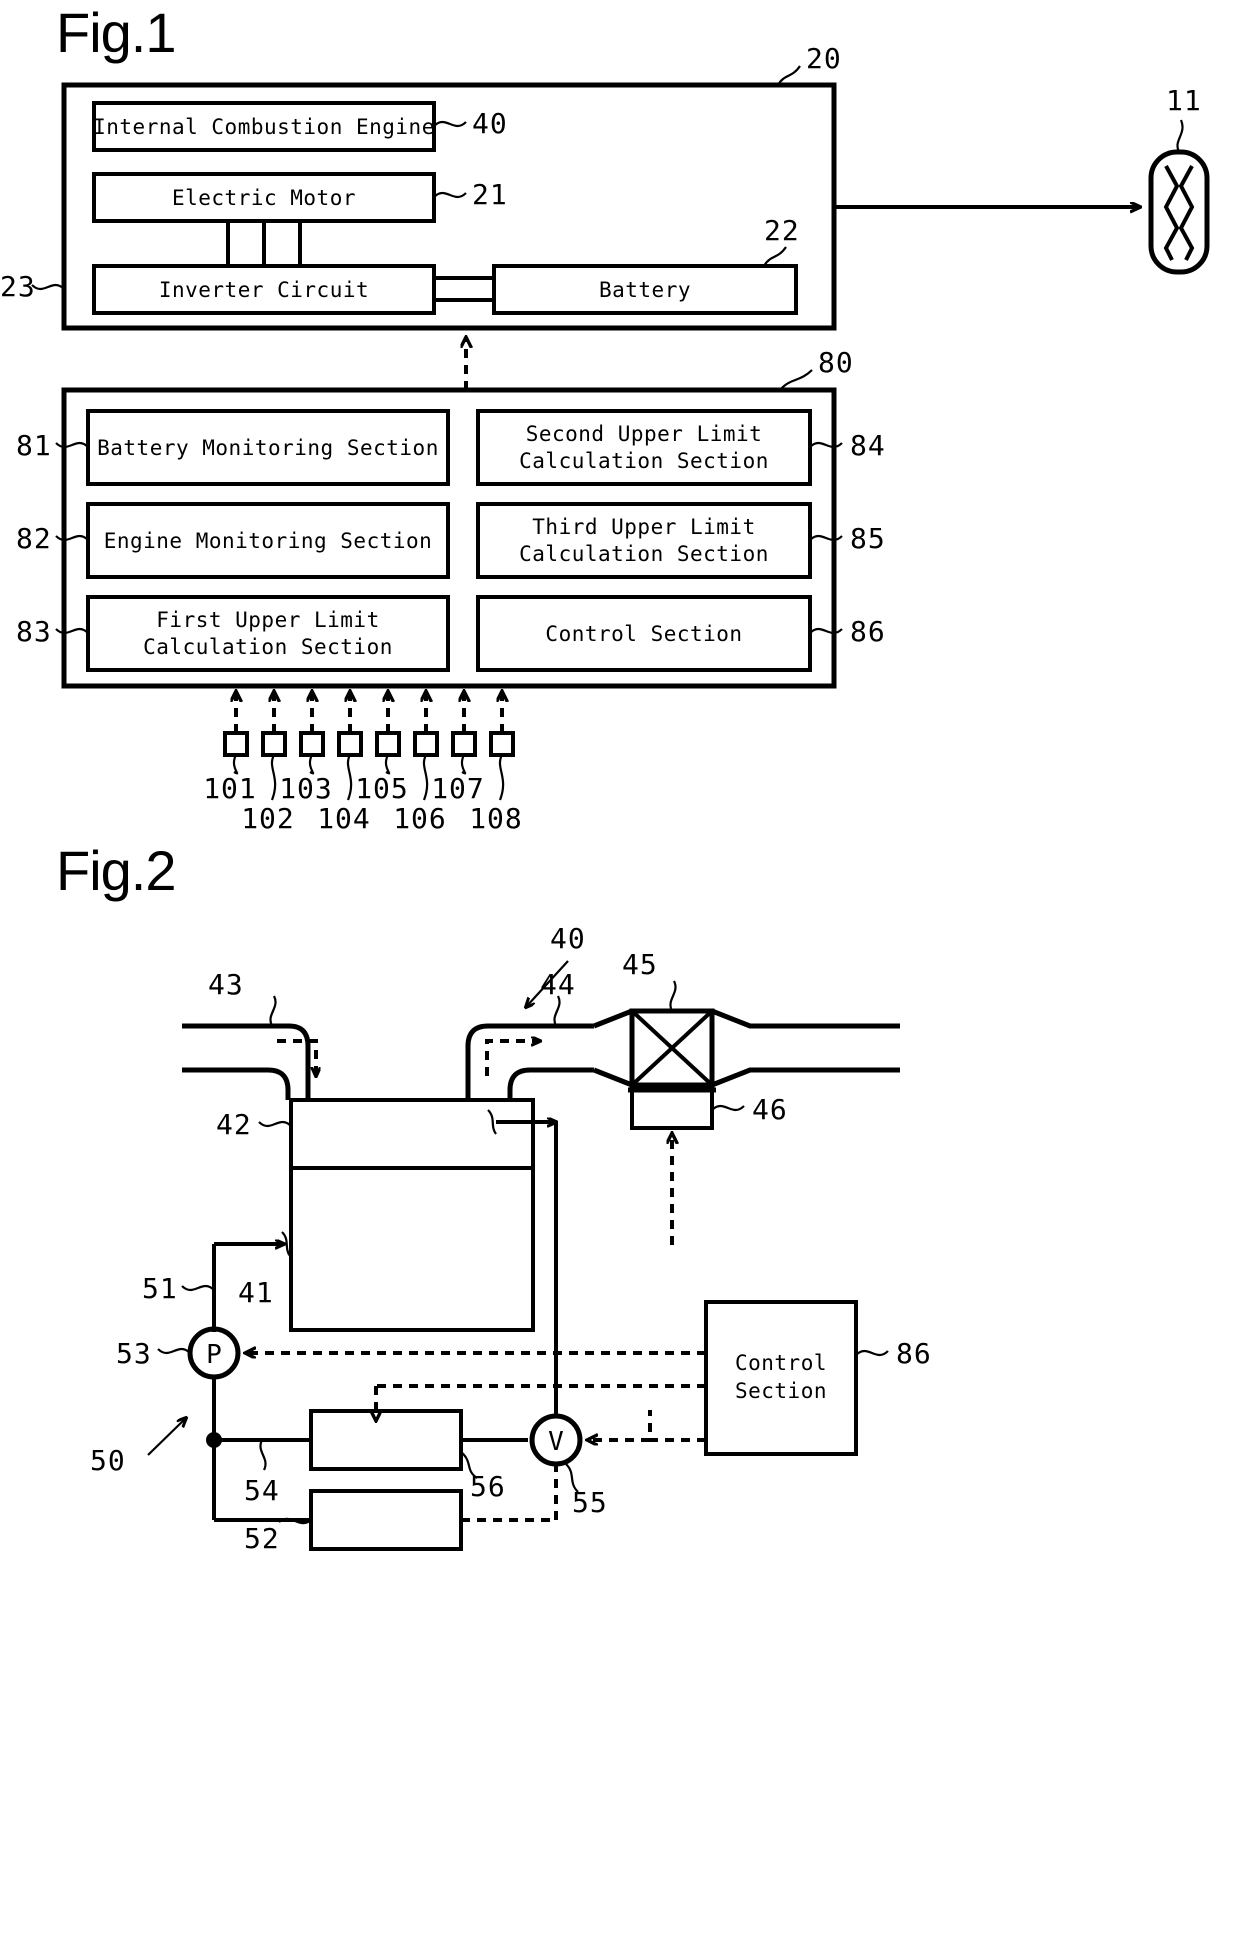 The width and height of the screenshot is (1240, 1950). I want to click on ref-86-fig2: 86, so click(914, 1353).